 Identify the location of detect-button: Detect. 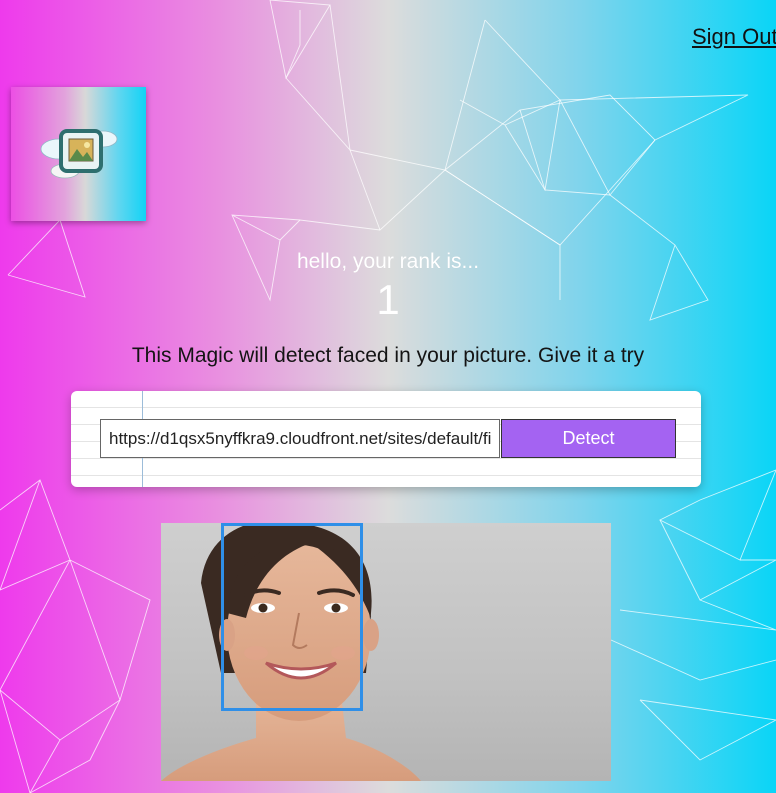
(588, 438).